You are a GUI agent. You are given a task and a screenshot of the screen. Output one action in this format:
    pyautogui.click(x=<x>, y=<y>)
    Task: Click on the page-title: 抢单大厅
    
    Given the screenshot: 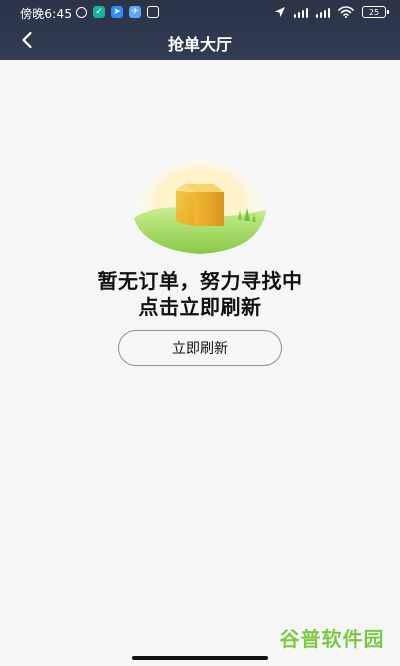 What is the action you would take?
    pyautogui.click(x=199, y=44)
    